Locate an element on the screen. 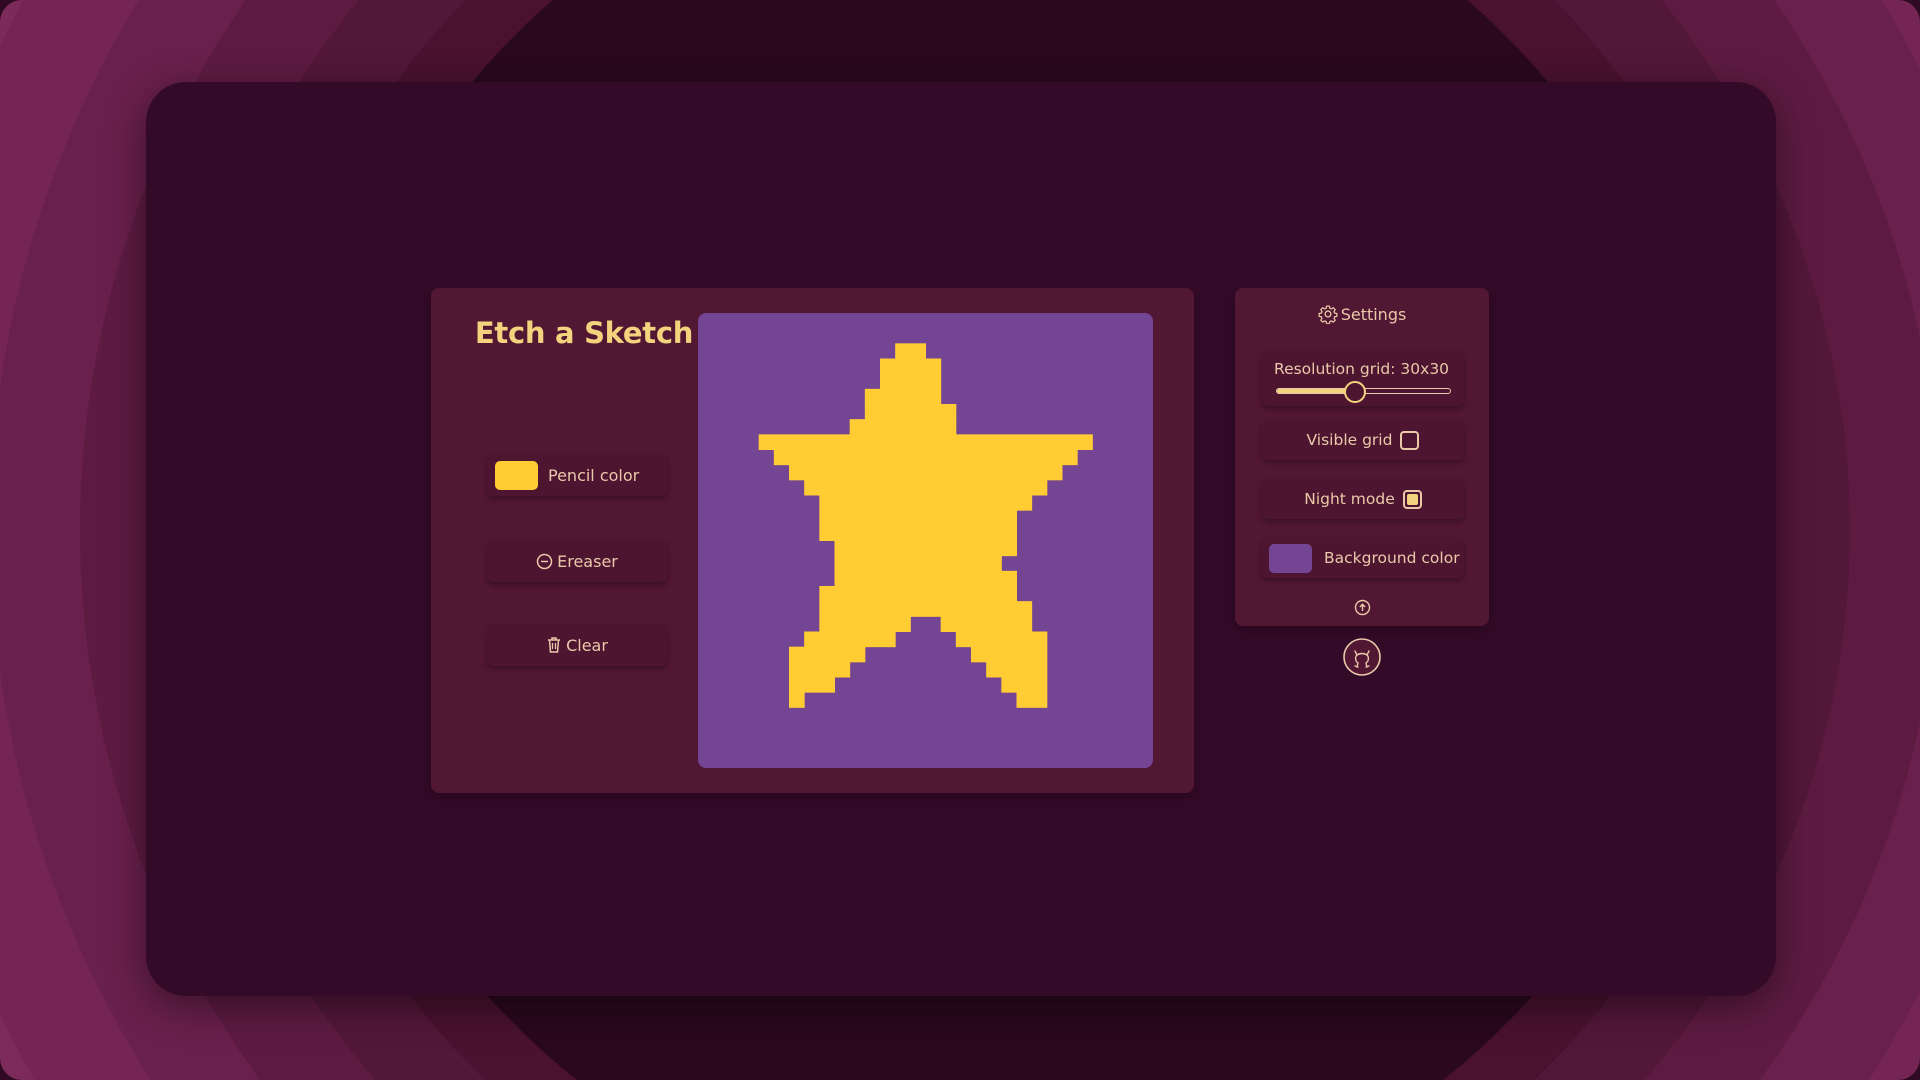  eraser-button: Ereaser is located at coordinates (577, 561).